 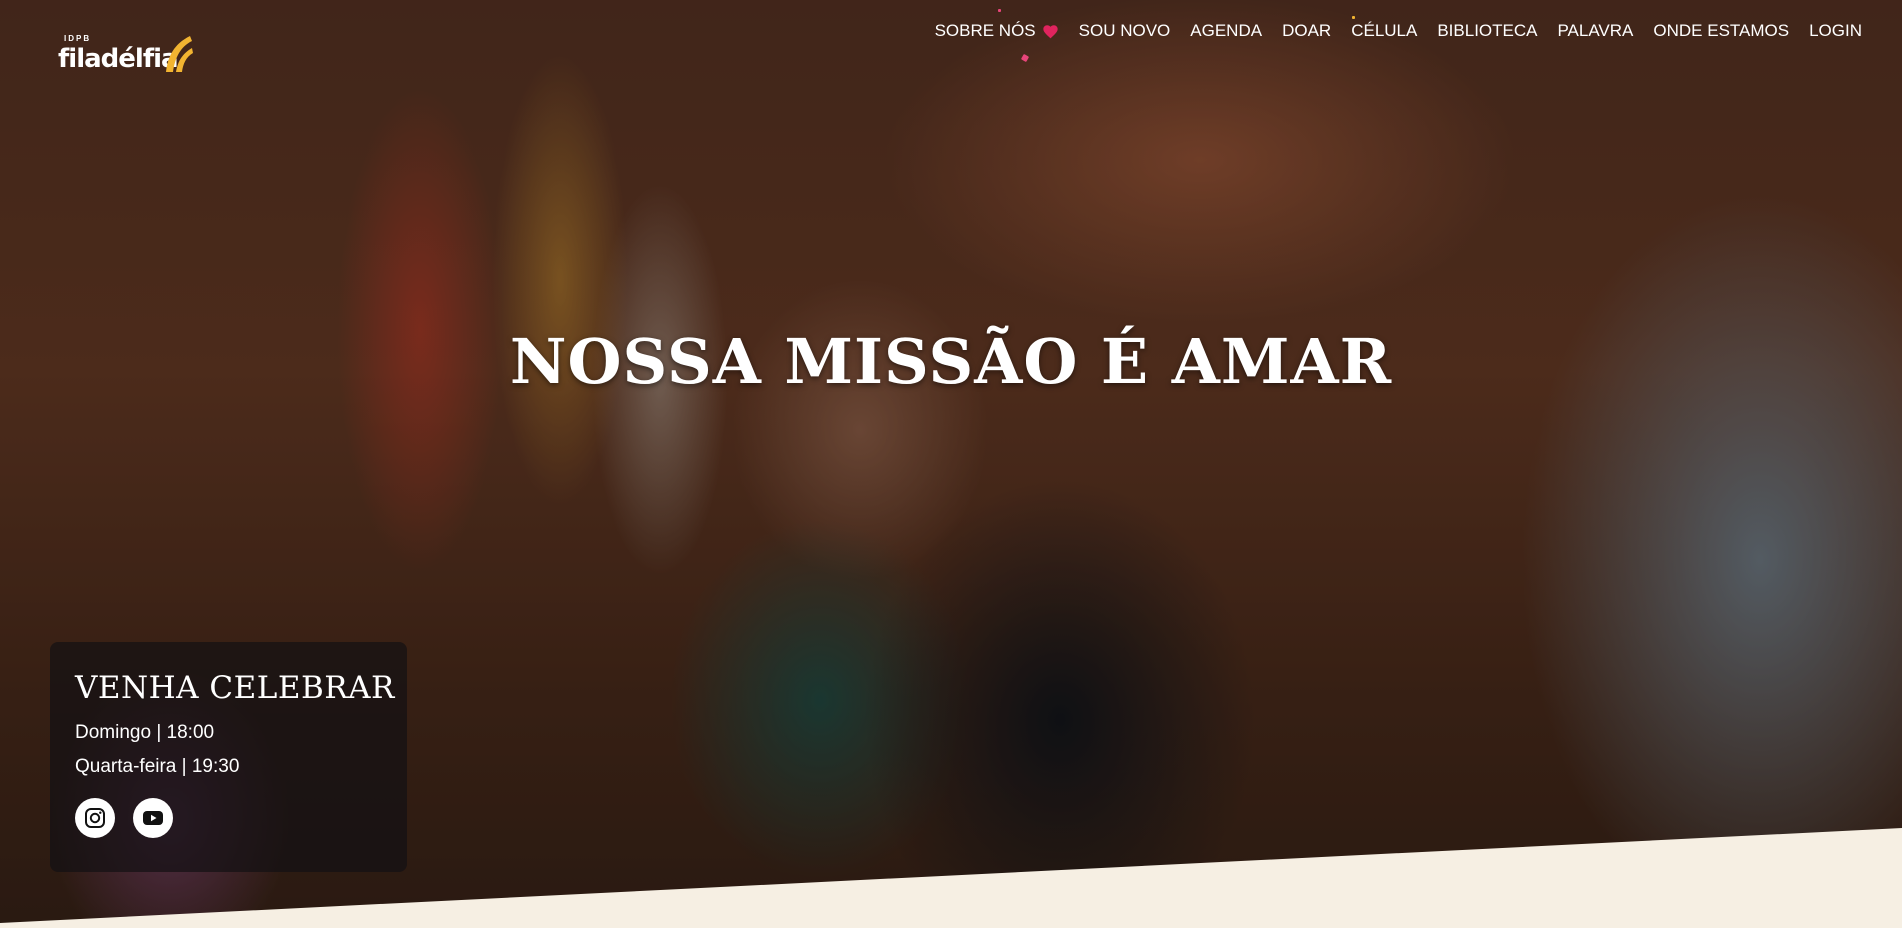 I want to click on nav-item-celula: CÉLULA, so click(x=1384, y=31).